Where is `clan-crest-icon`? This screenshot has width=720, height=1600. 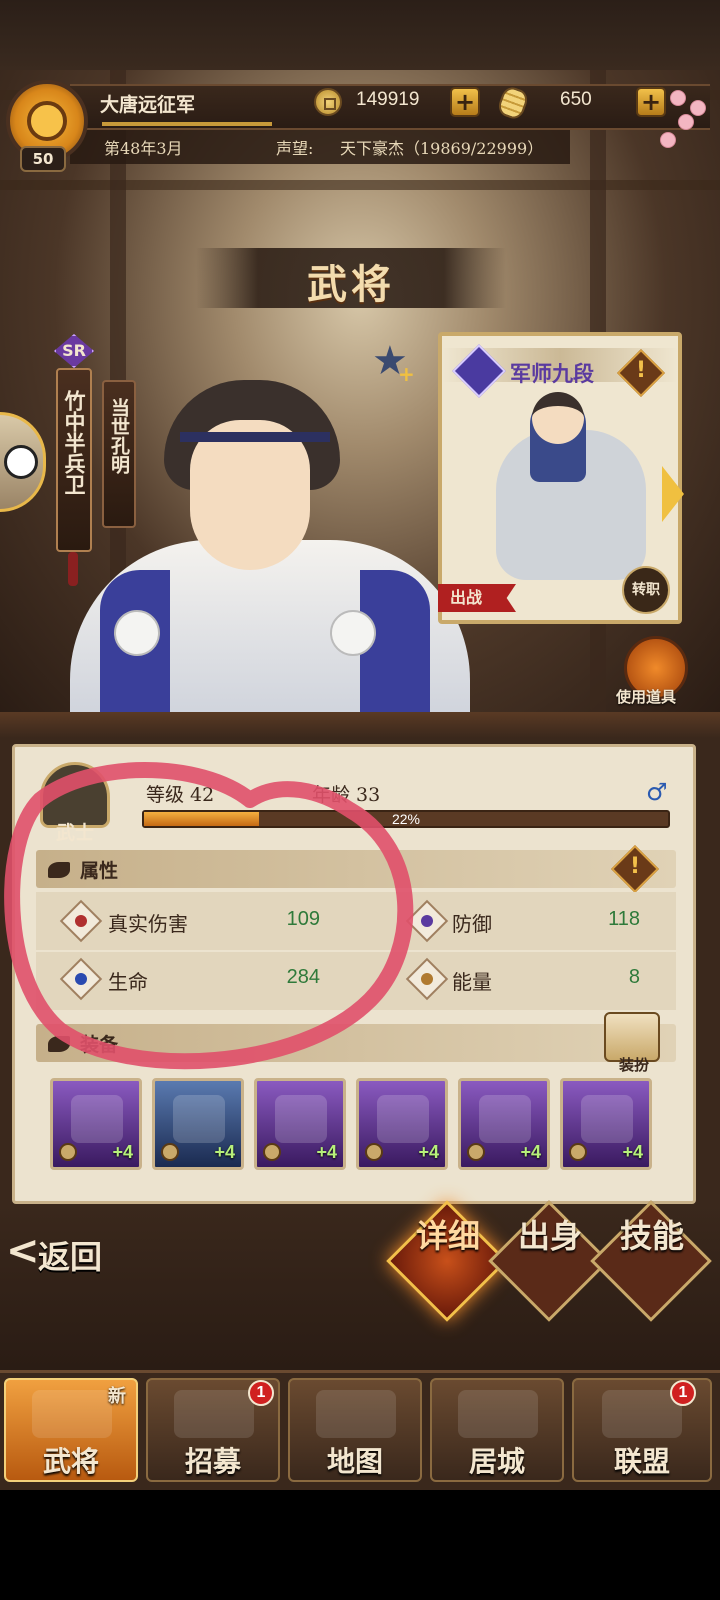
clan-crest-icon is located at coordinates (47, 121).